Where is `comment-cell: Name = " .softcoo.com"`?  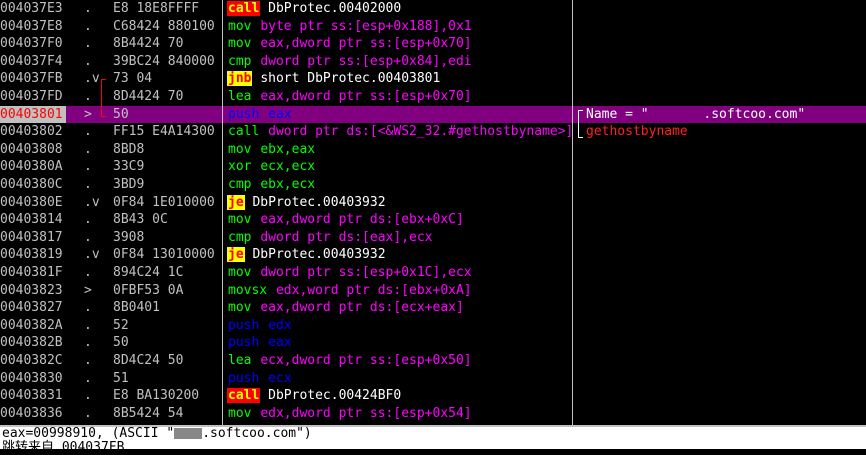 comment-cell: Name = " .softcoo.com" is located at coordinates (696, 114).